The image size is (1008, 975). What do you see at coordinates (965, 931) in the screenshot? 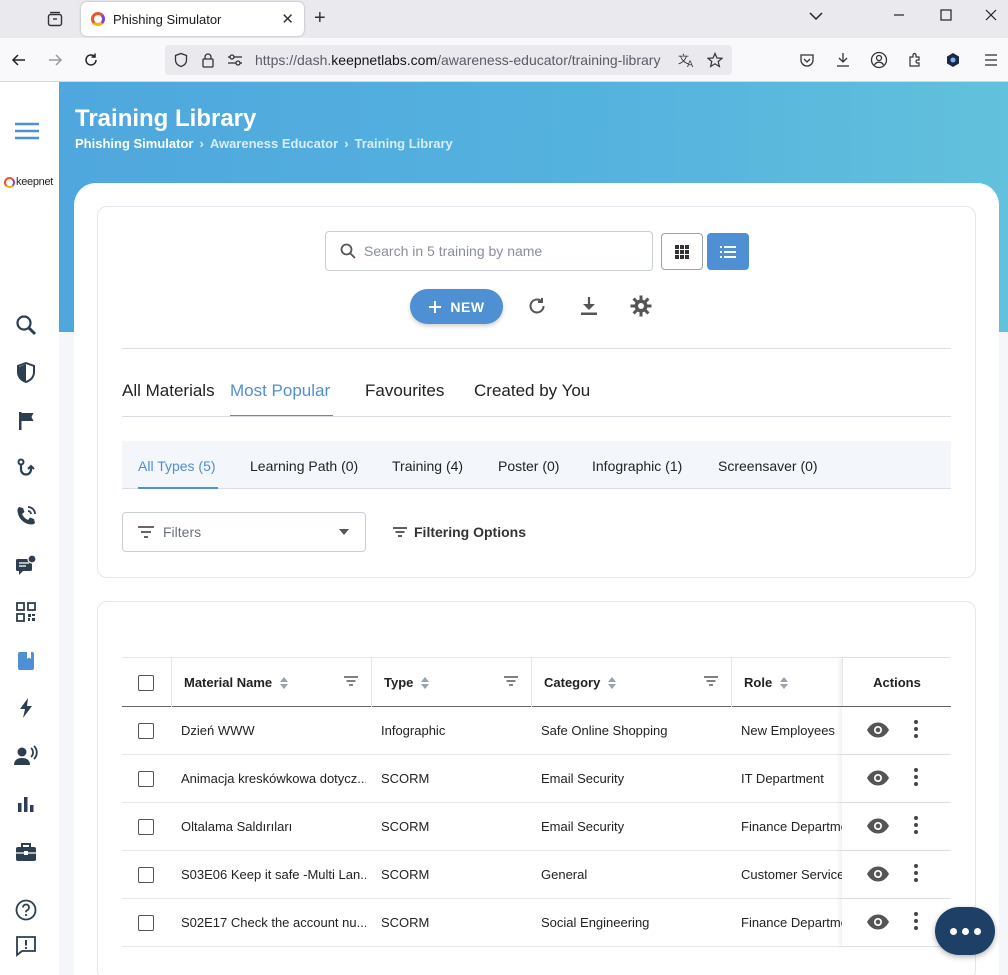
I see `floating-more-button` at bounding box center [965, 931].